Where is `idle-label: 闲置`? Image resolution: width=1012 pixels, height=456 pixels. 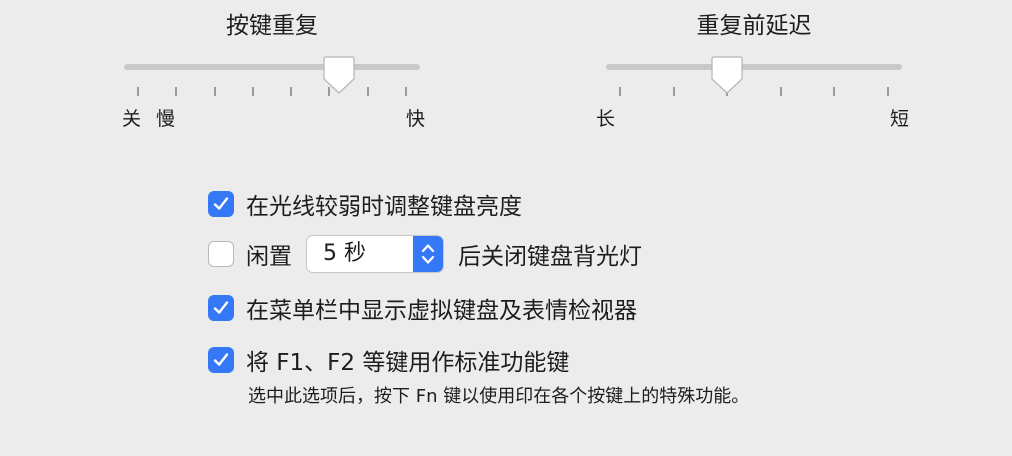 idle-label: 闲置 is located at coordinates (269, 257).